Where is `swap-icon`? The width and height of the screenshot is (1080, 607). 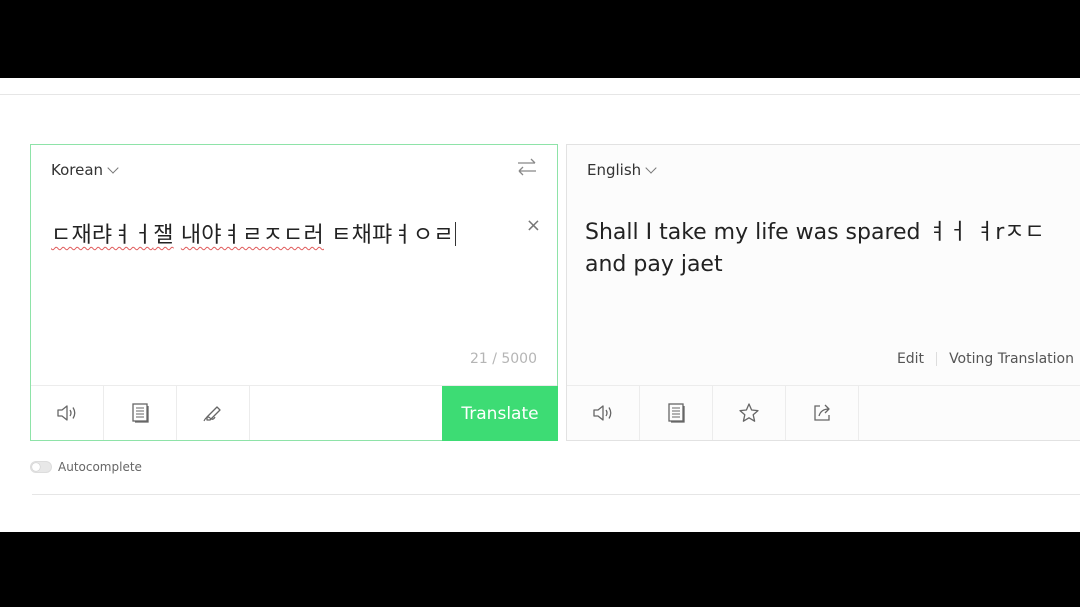
swap-icon is located at coordinates (527, 167).